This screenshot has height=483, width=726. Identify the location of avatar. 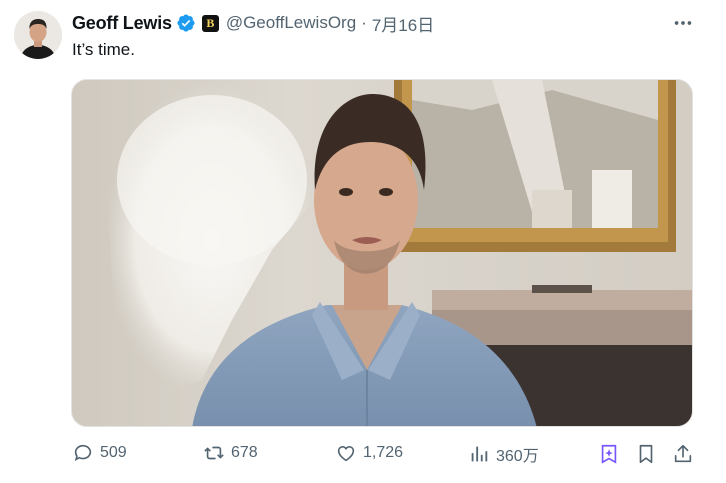
(38, 35).